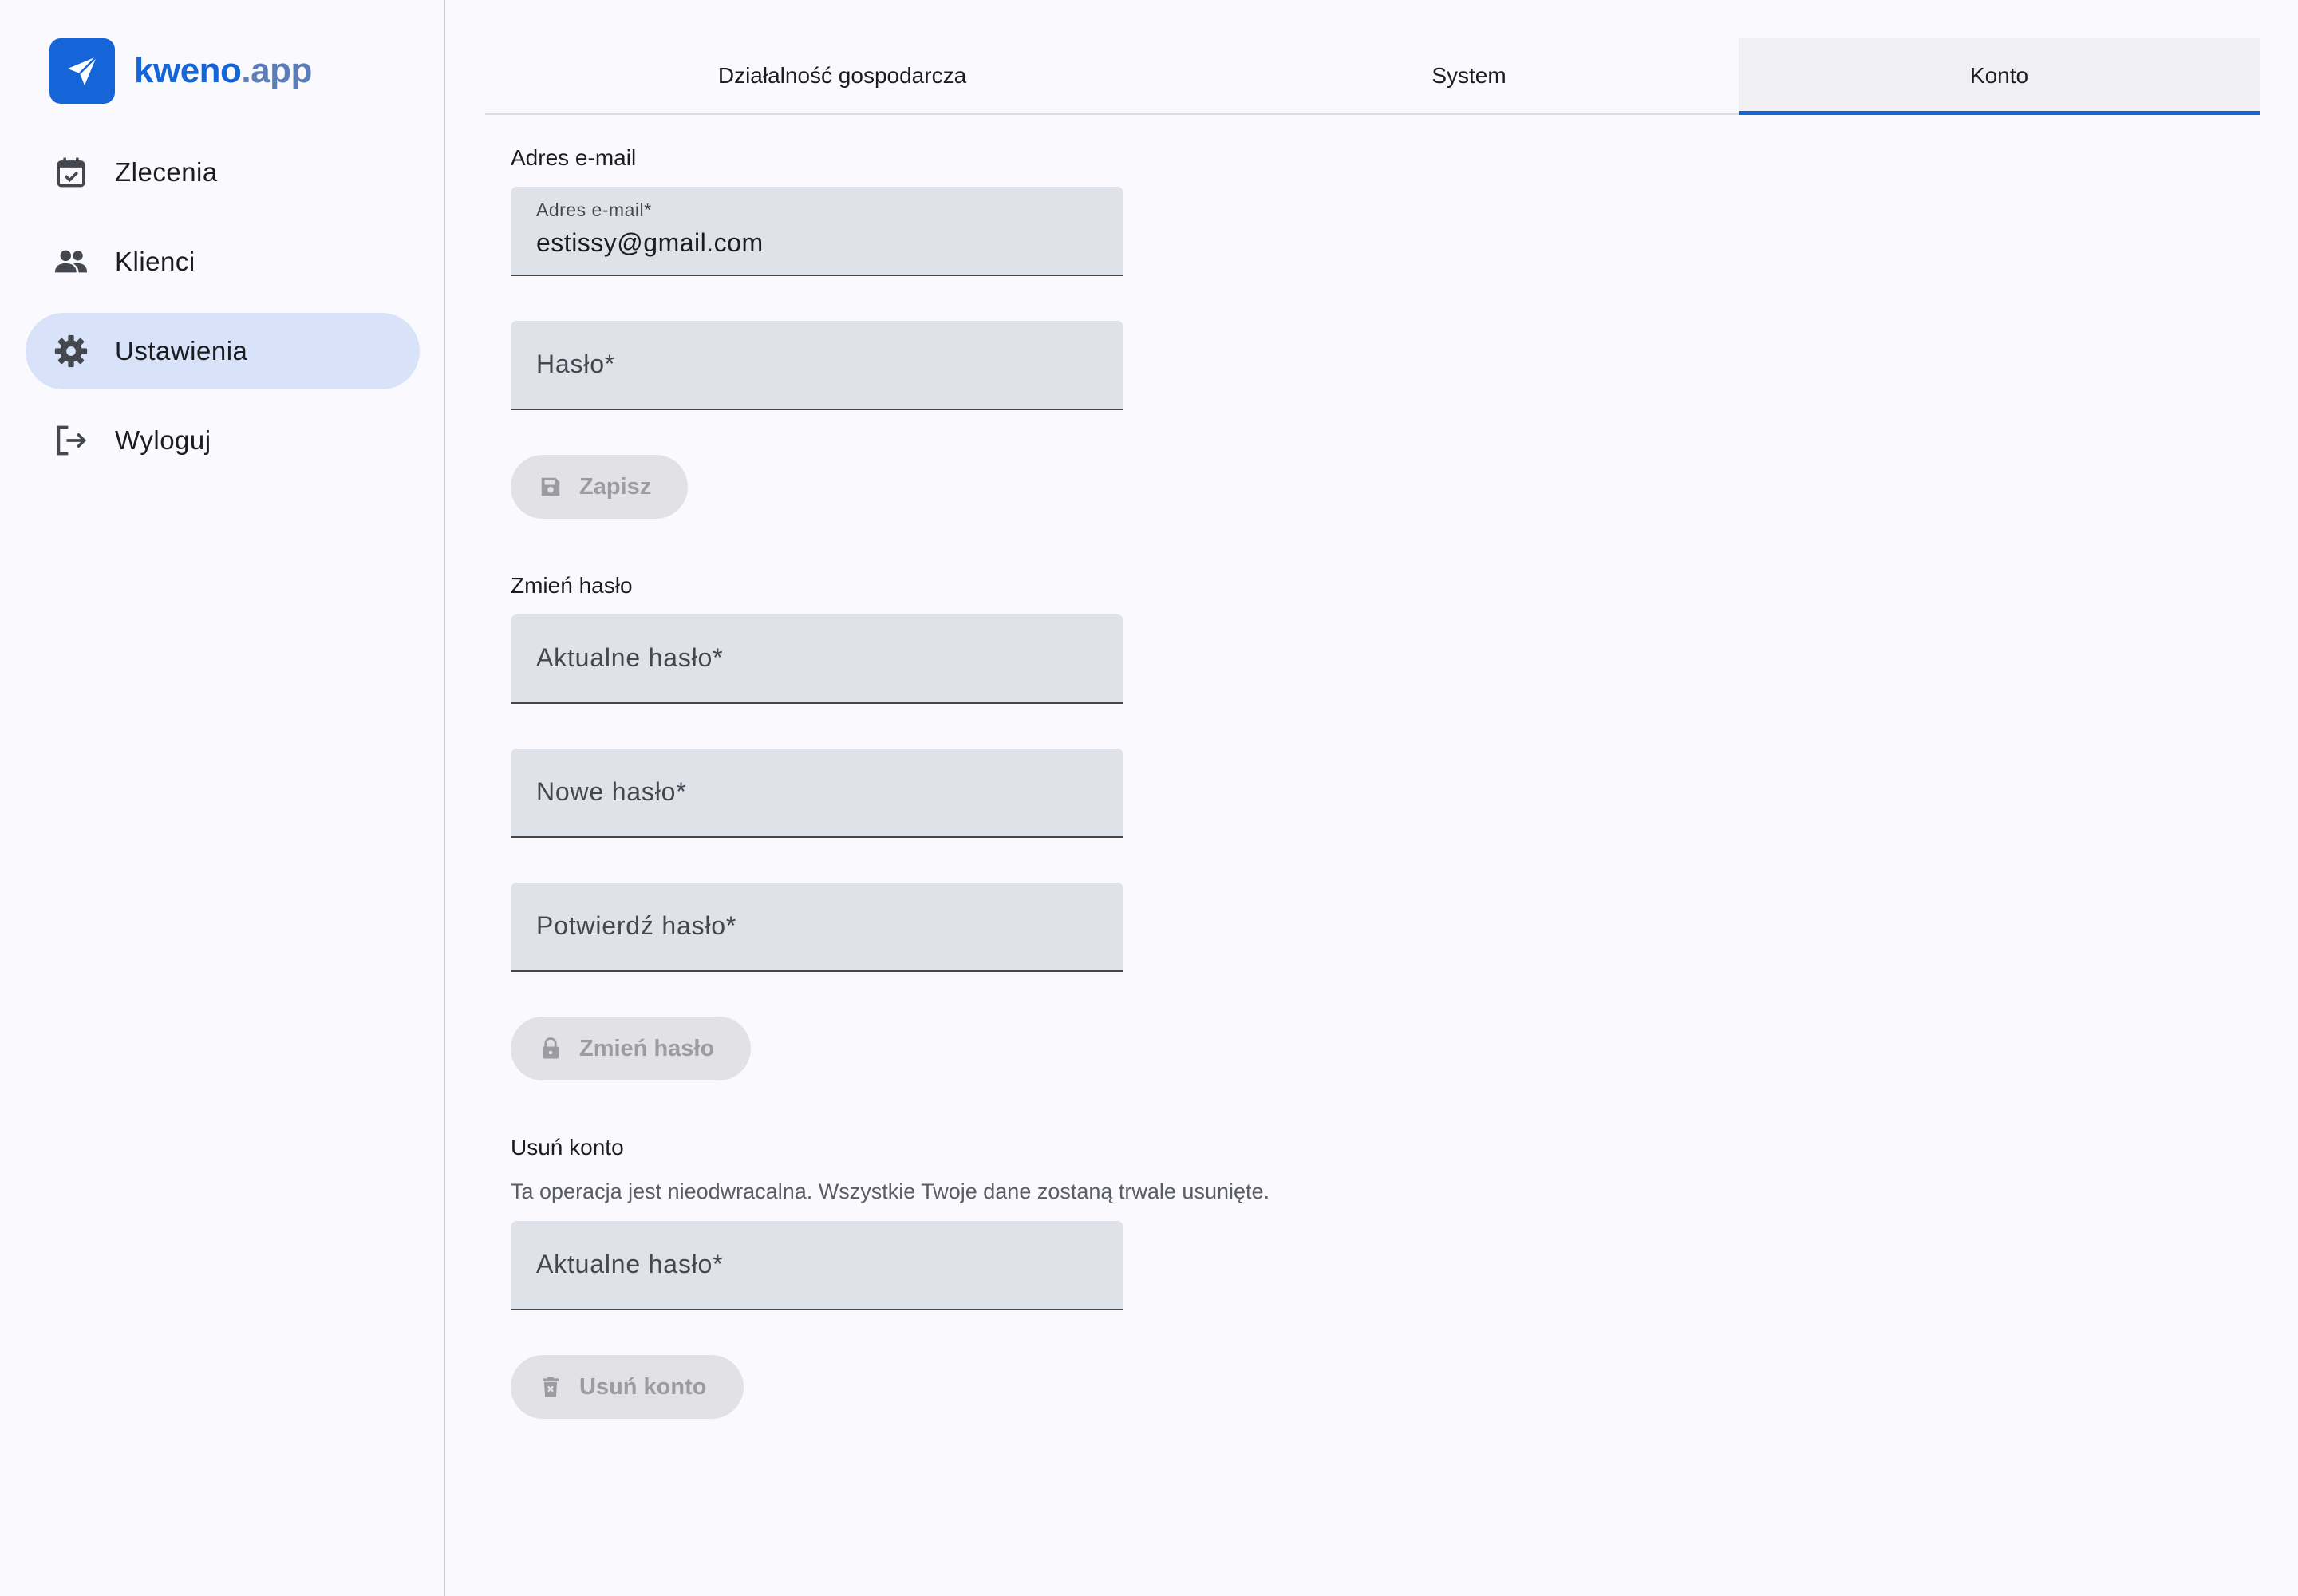  Describe the element at coordinates (817, 365) in the screenshot. I see `password-field: Hasło*` at that location.